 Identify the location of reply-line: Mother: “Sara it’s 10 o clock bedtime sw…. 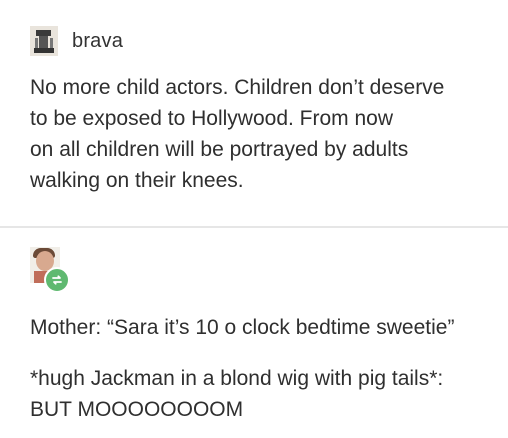
(242, 327).